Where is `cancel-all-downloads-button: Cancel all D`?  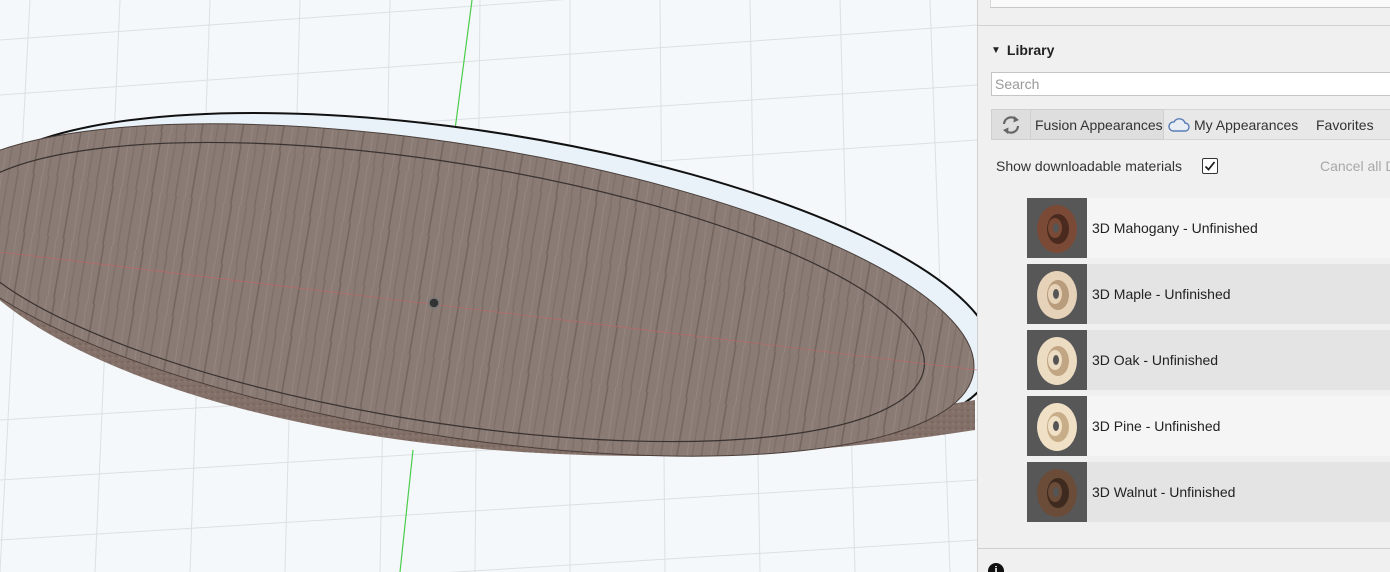 cancel-all-downloads-button: Cancel all D is located at coordinates (1355, 166).